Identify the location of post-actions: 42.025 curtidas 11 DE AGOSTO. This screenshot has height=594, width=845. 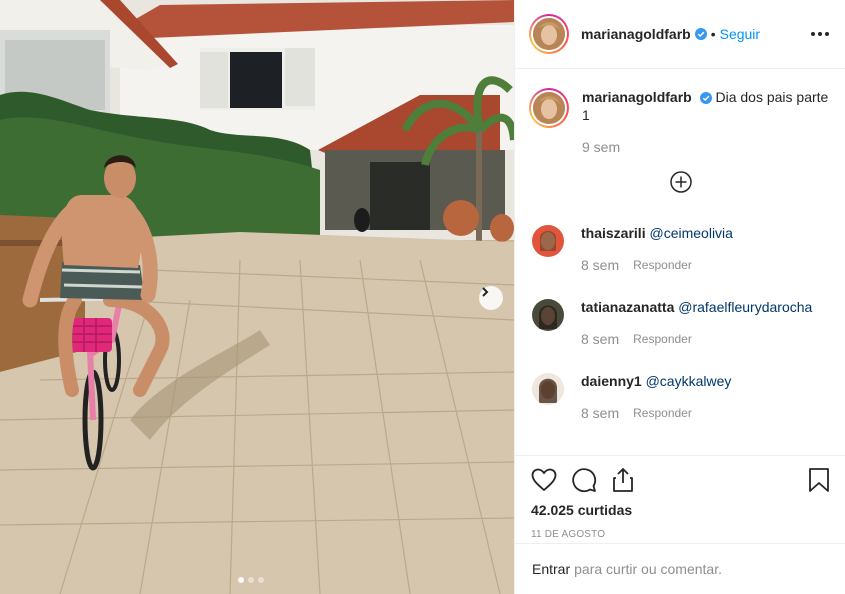
(680, 497).